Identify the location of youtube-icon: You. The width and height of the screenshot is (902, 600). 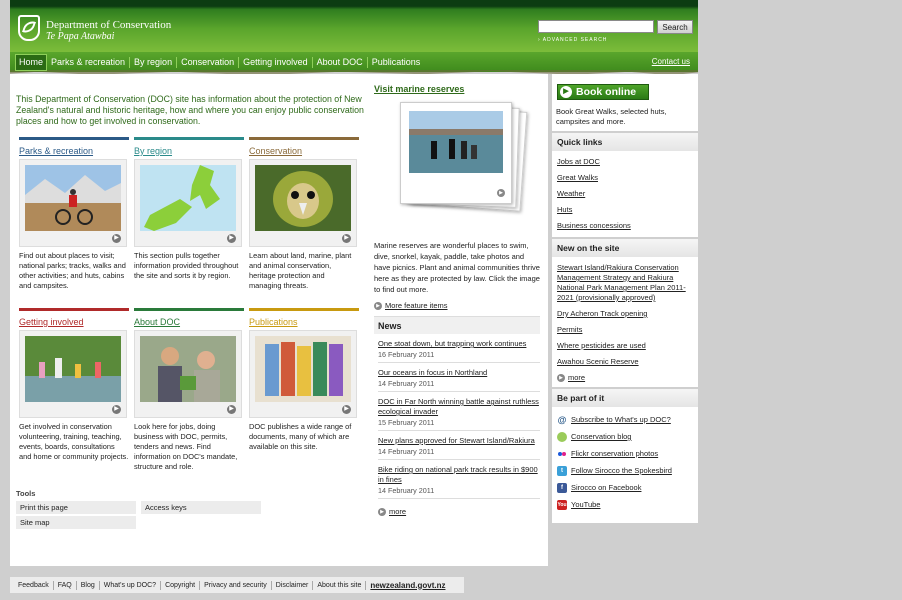
(562, 504).